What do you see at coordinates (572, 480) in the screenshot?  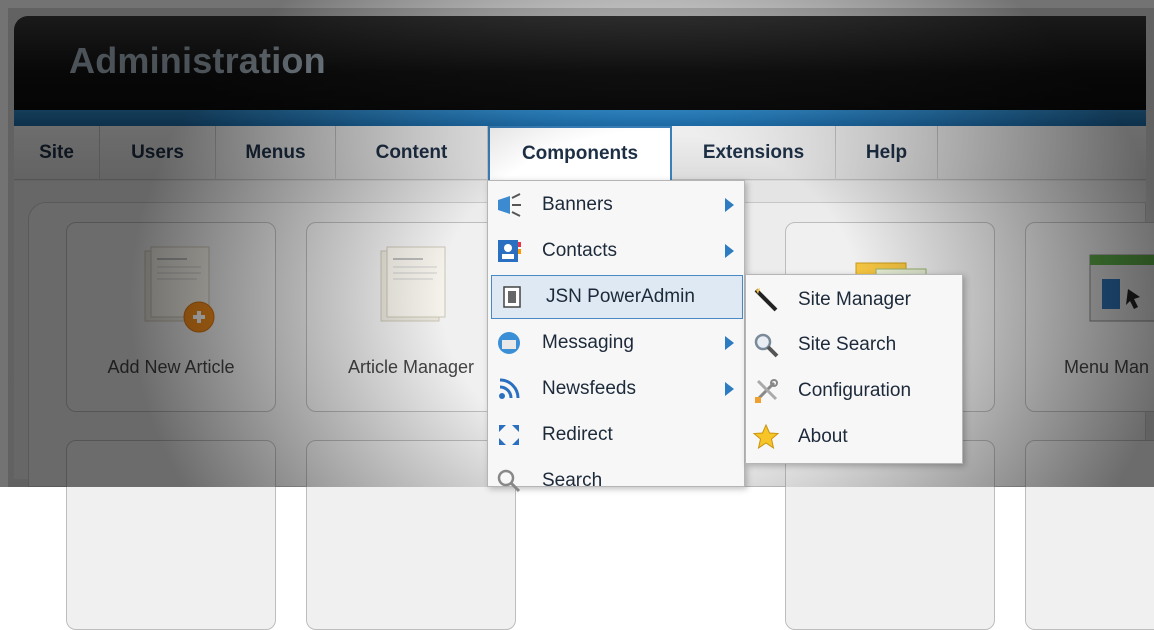 I see `menu-item-label: Search` at bounding box center [572, 480].